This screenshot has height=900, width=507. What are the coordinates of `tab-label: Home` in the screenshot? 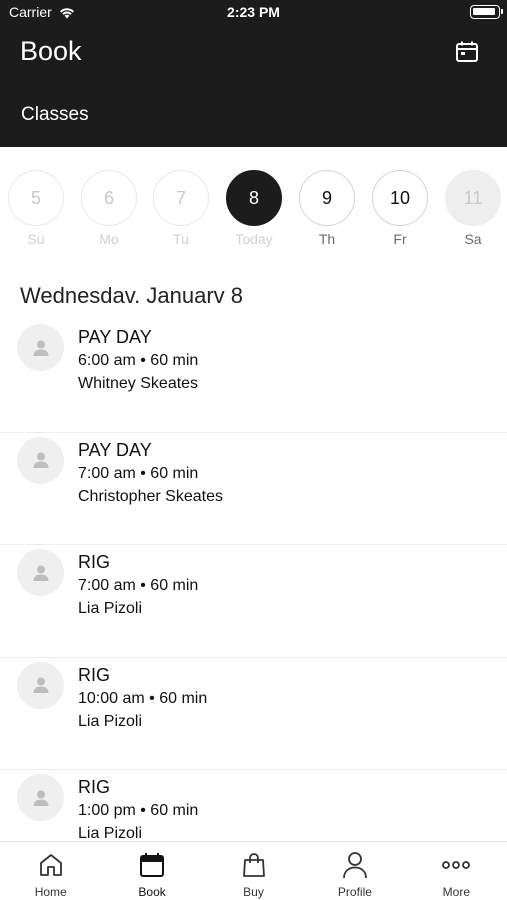 It's located at (50, 892).